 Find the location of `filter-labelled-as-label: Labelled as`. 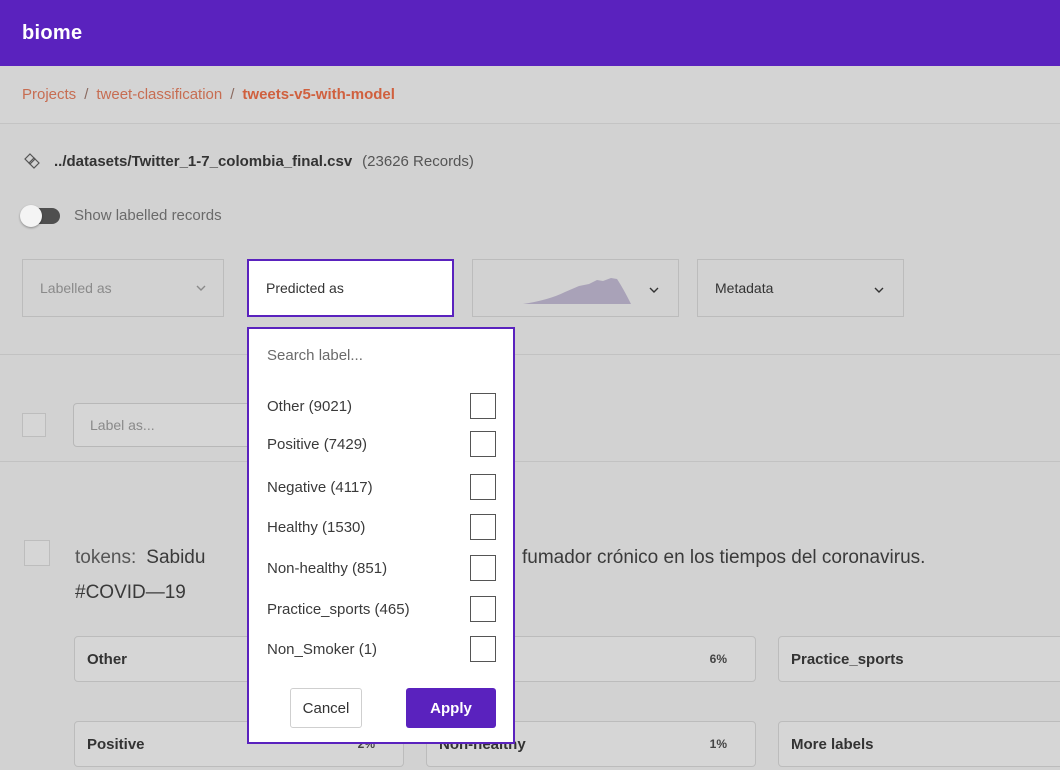

filter-labelled-as-label: Labelled as is located at coordinates (76, 288).